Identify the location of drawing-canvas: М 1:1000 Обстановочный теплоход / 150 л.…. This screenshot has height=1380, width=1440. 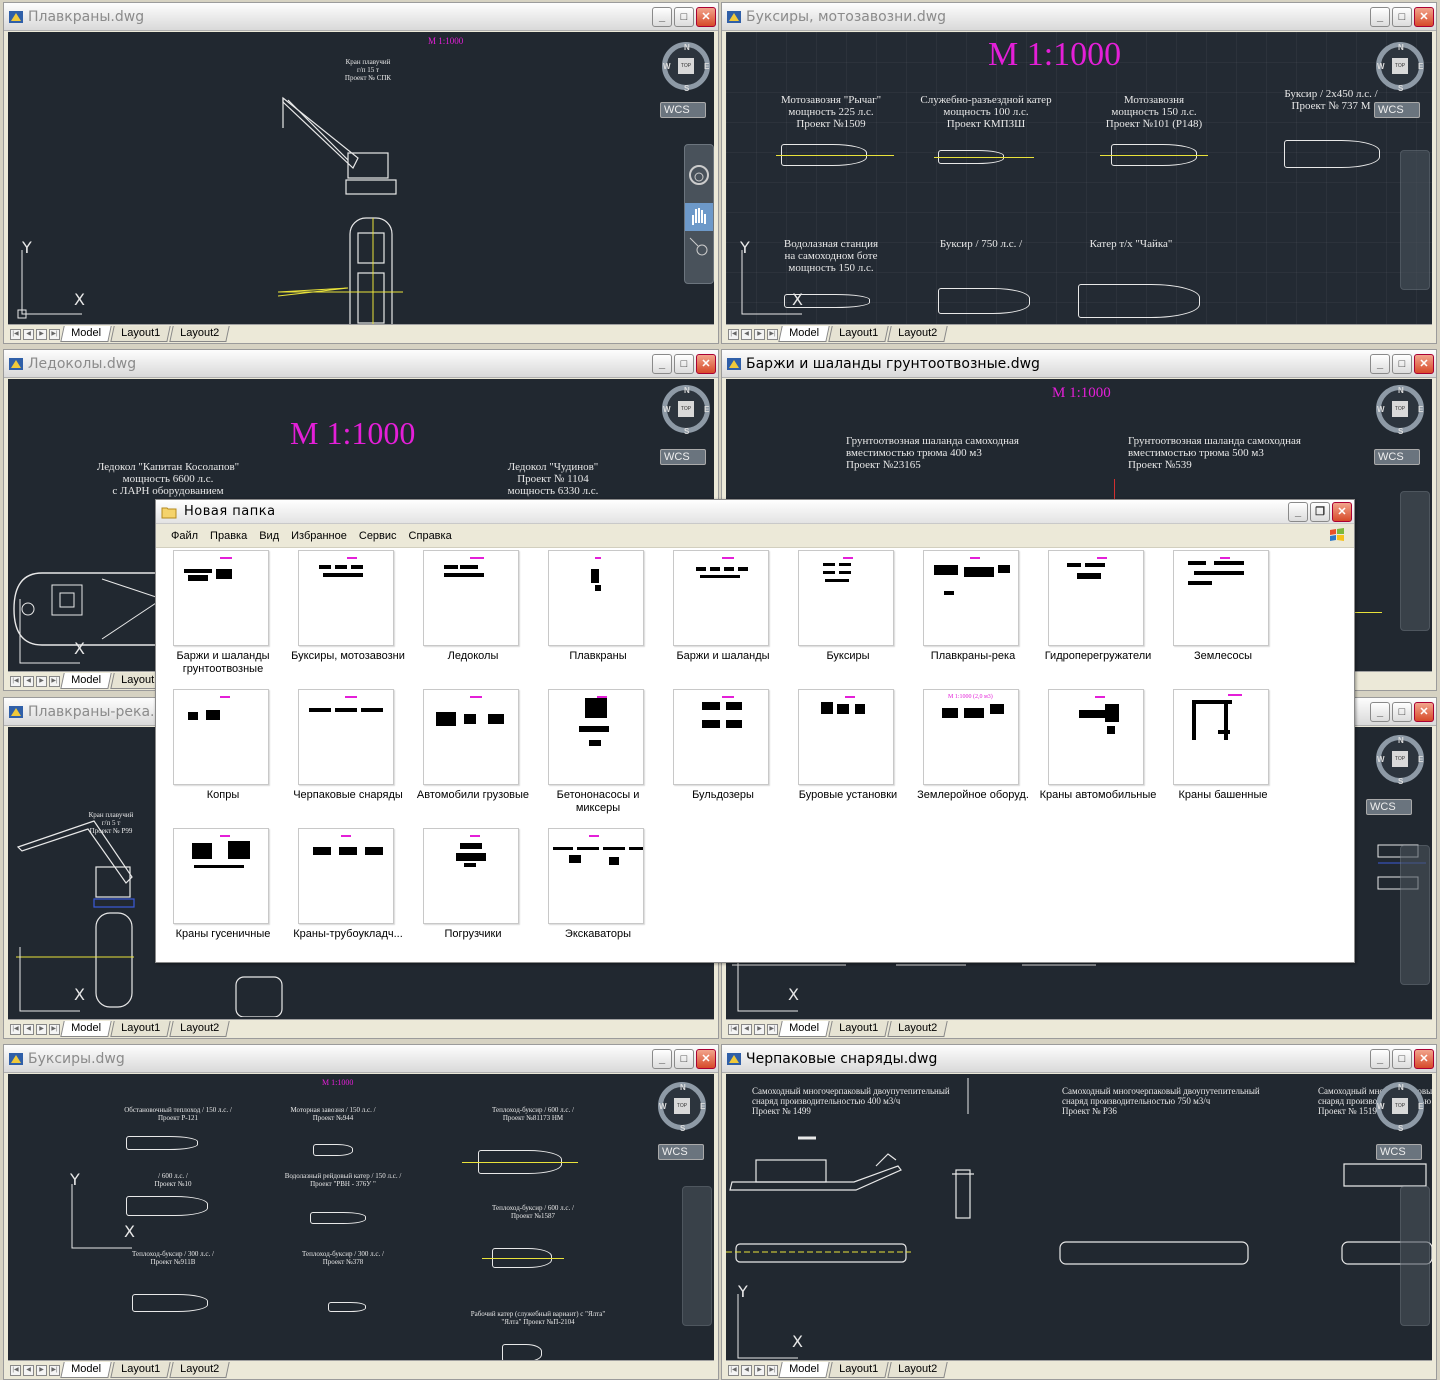
(361, 1217).